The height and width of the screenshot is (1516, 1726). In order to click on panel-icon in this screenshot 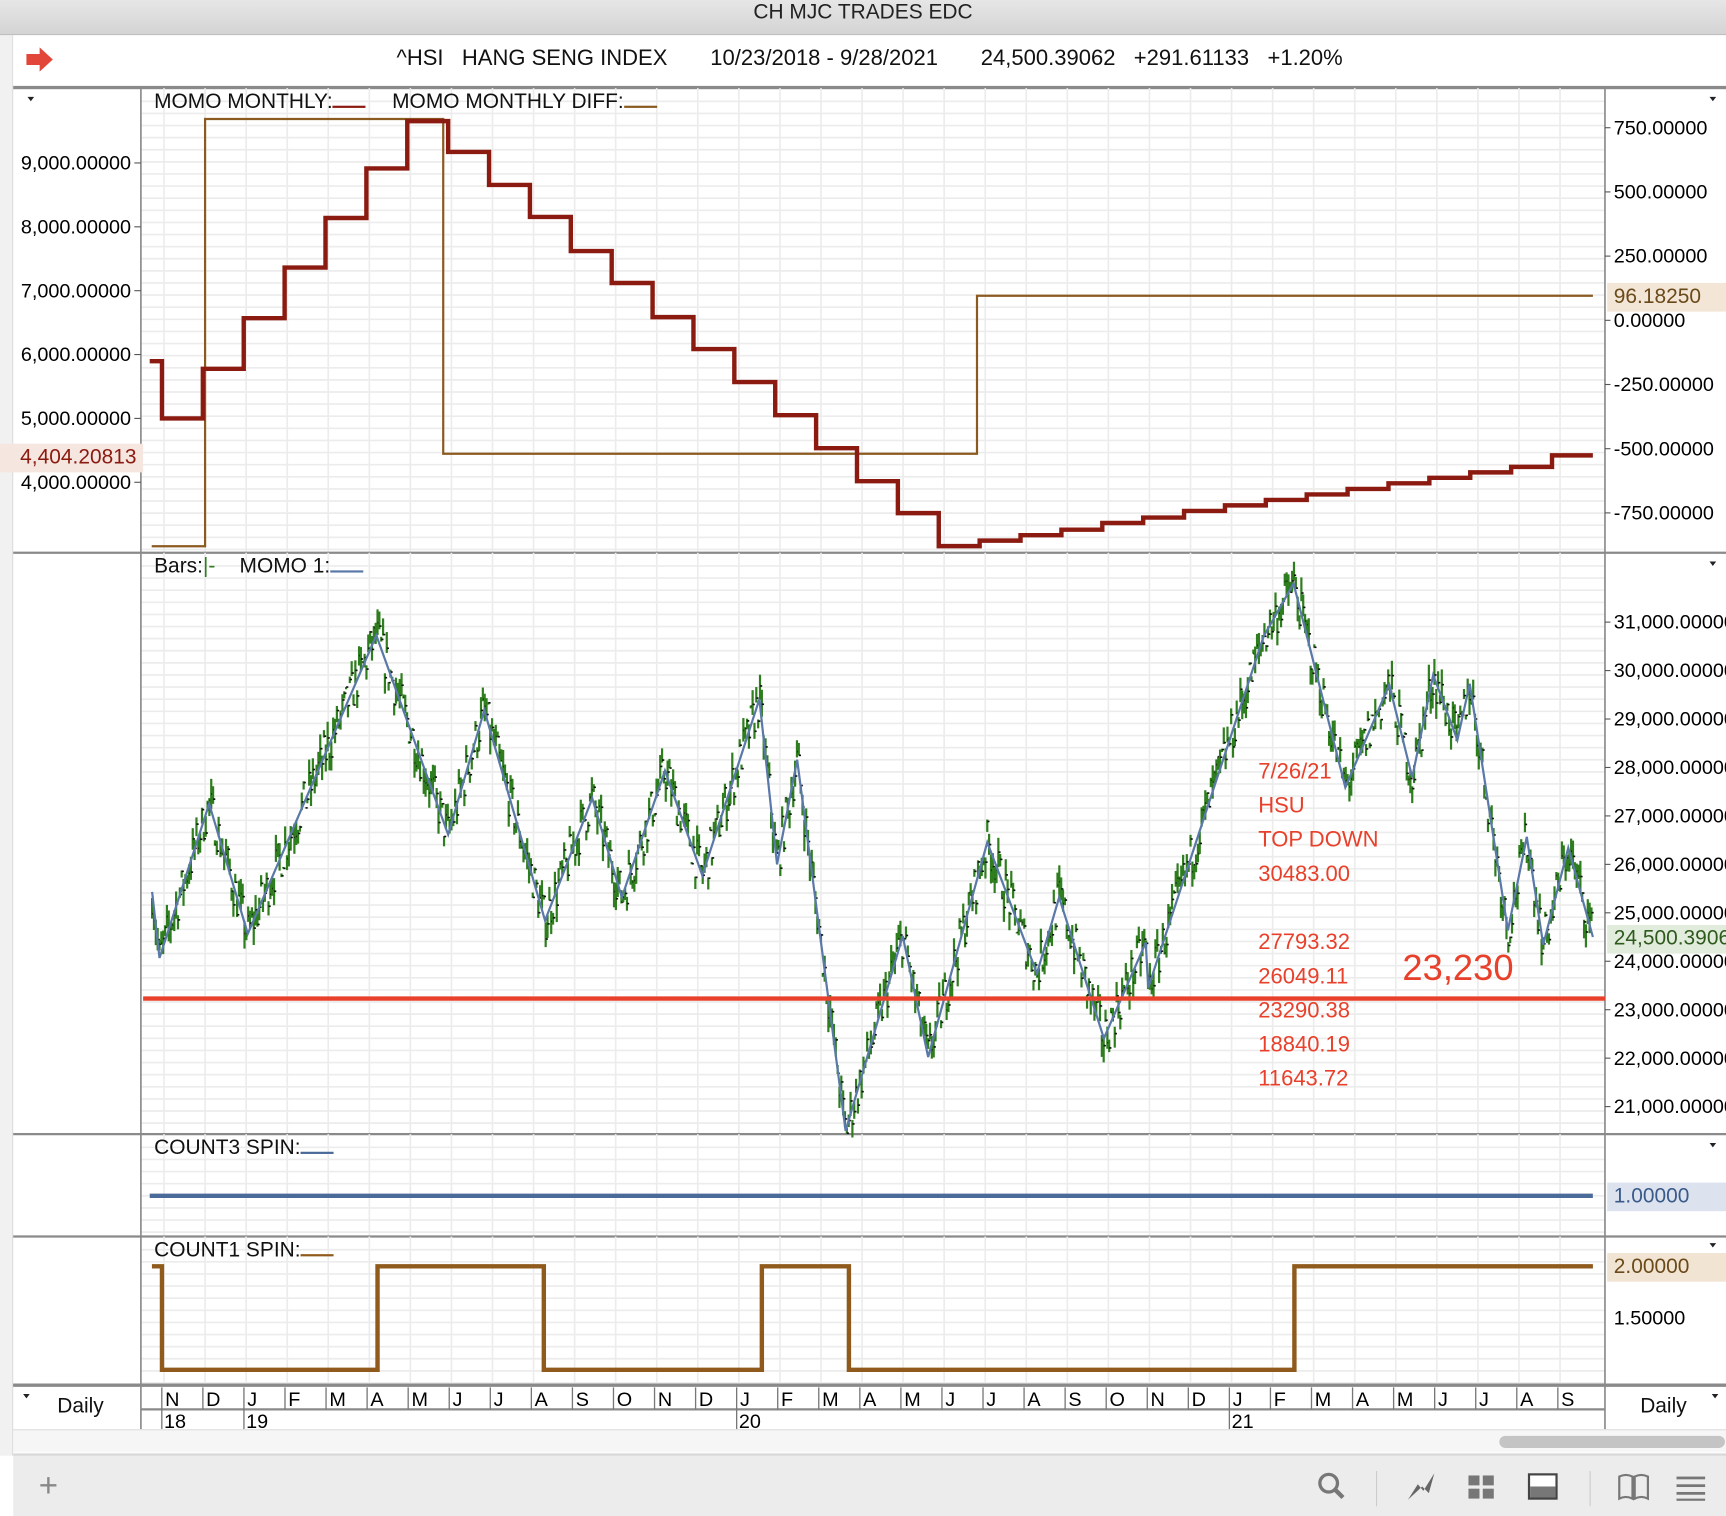, I will do `click(1543, 1486)`.